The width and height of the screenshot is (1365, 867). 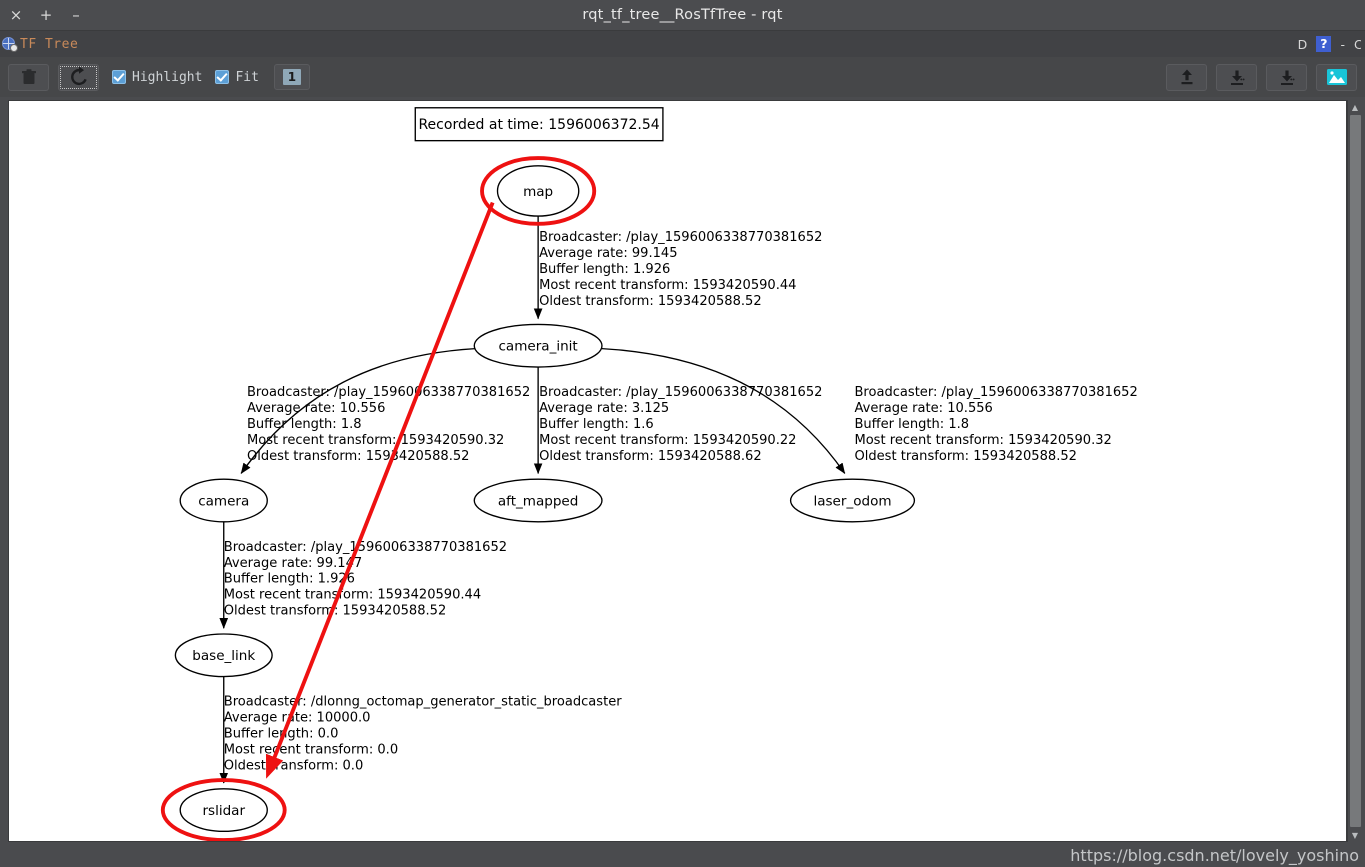 I want to click on close-icon: ×, so click(x=16, y=15).